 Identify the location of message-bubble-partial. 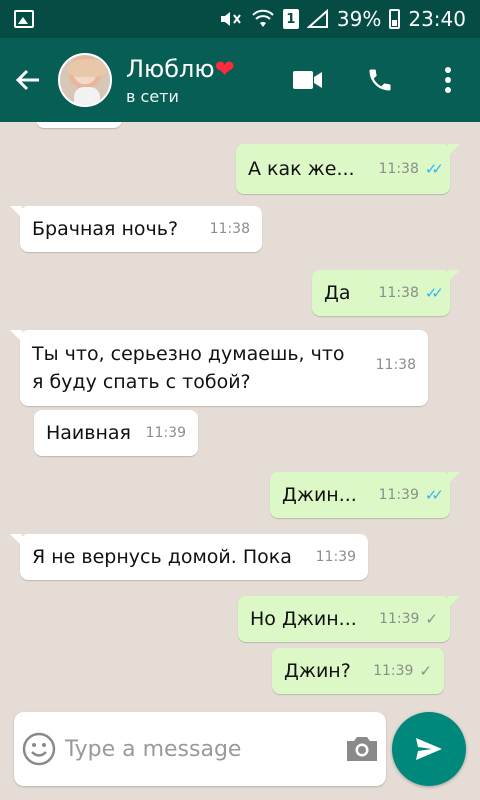
(79, 125).